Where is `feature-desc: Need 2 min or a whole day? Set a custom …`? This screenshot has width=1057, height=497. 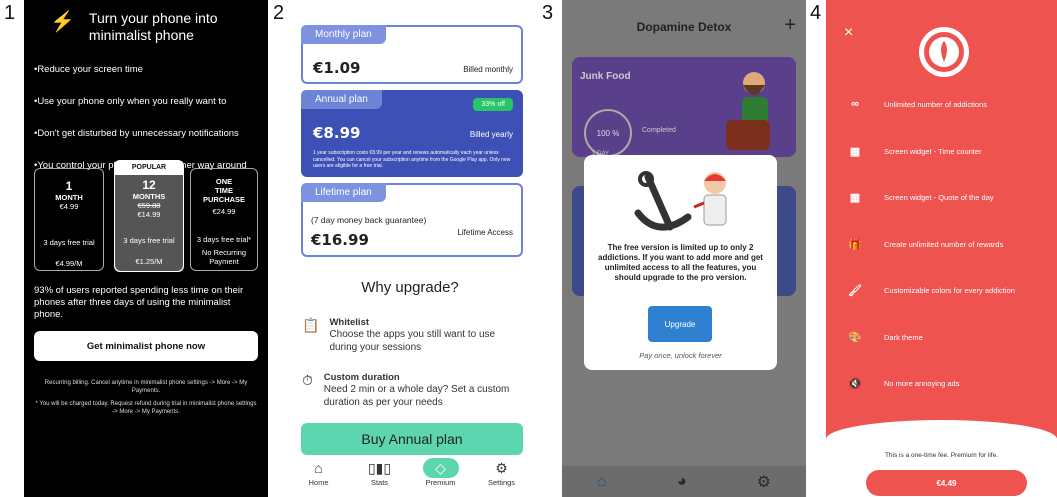 feature-desc: Need 2 min or a whole day? Set a custom … is located at coordinates (416, 396).